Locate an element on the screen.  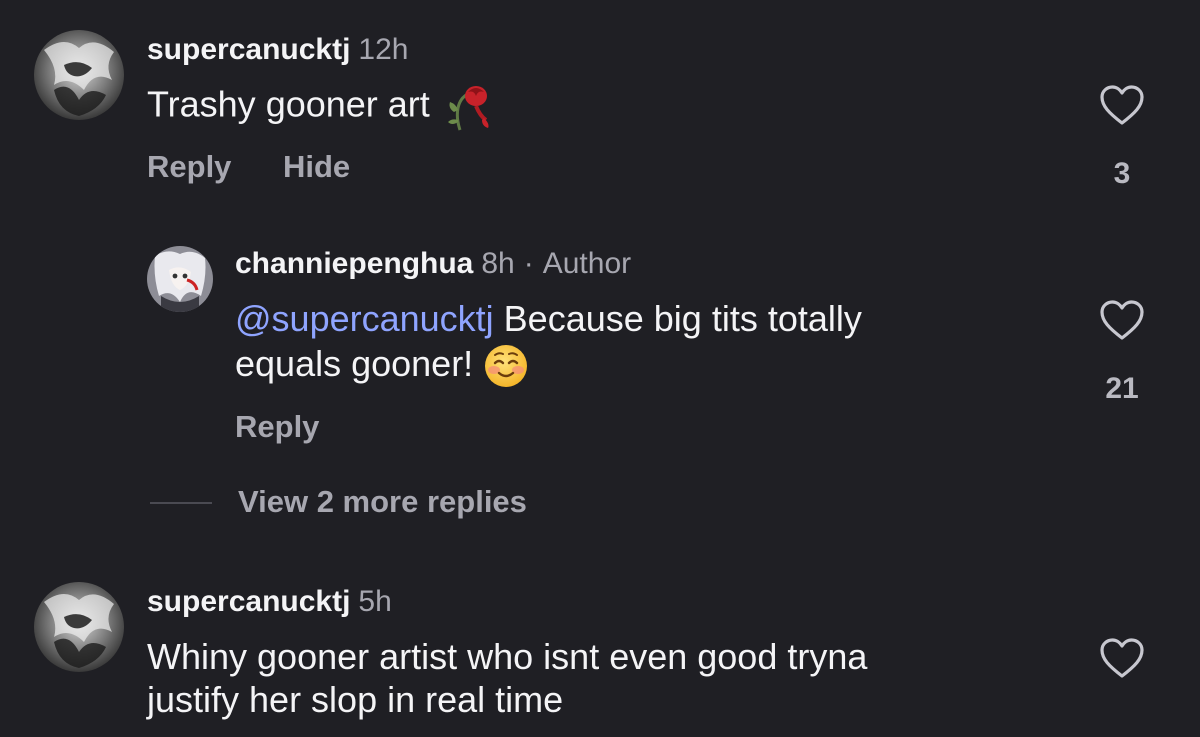
wilted-rose-emoji is located at coordinates (469, 107).